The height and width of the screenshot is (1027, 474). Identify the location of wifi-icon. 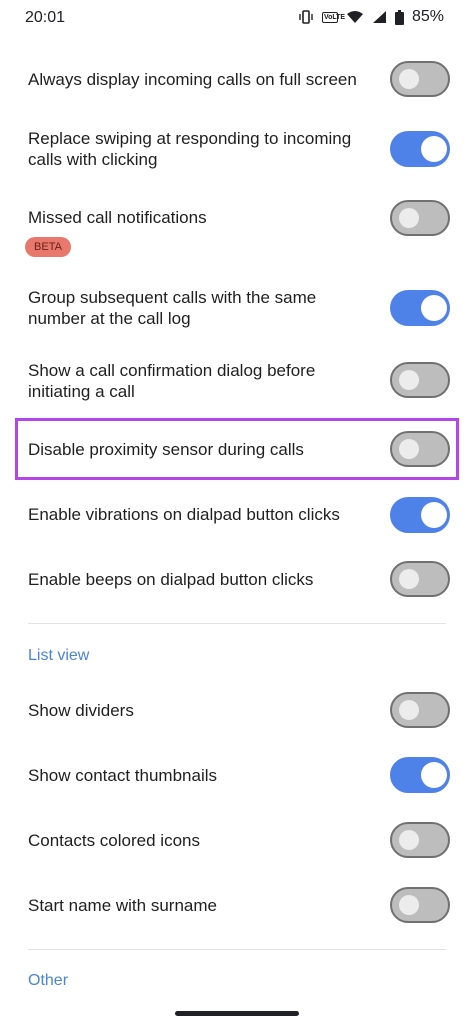
(355, 17).